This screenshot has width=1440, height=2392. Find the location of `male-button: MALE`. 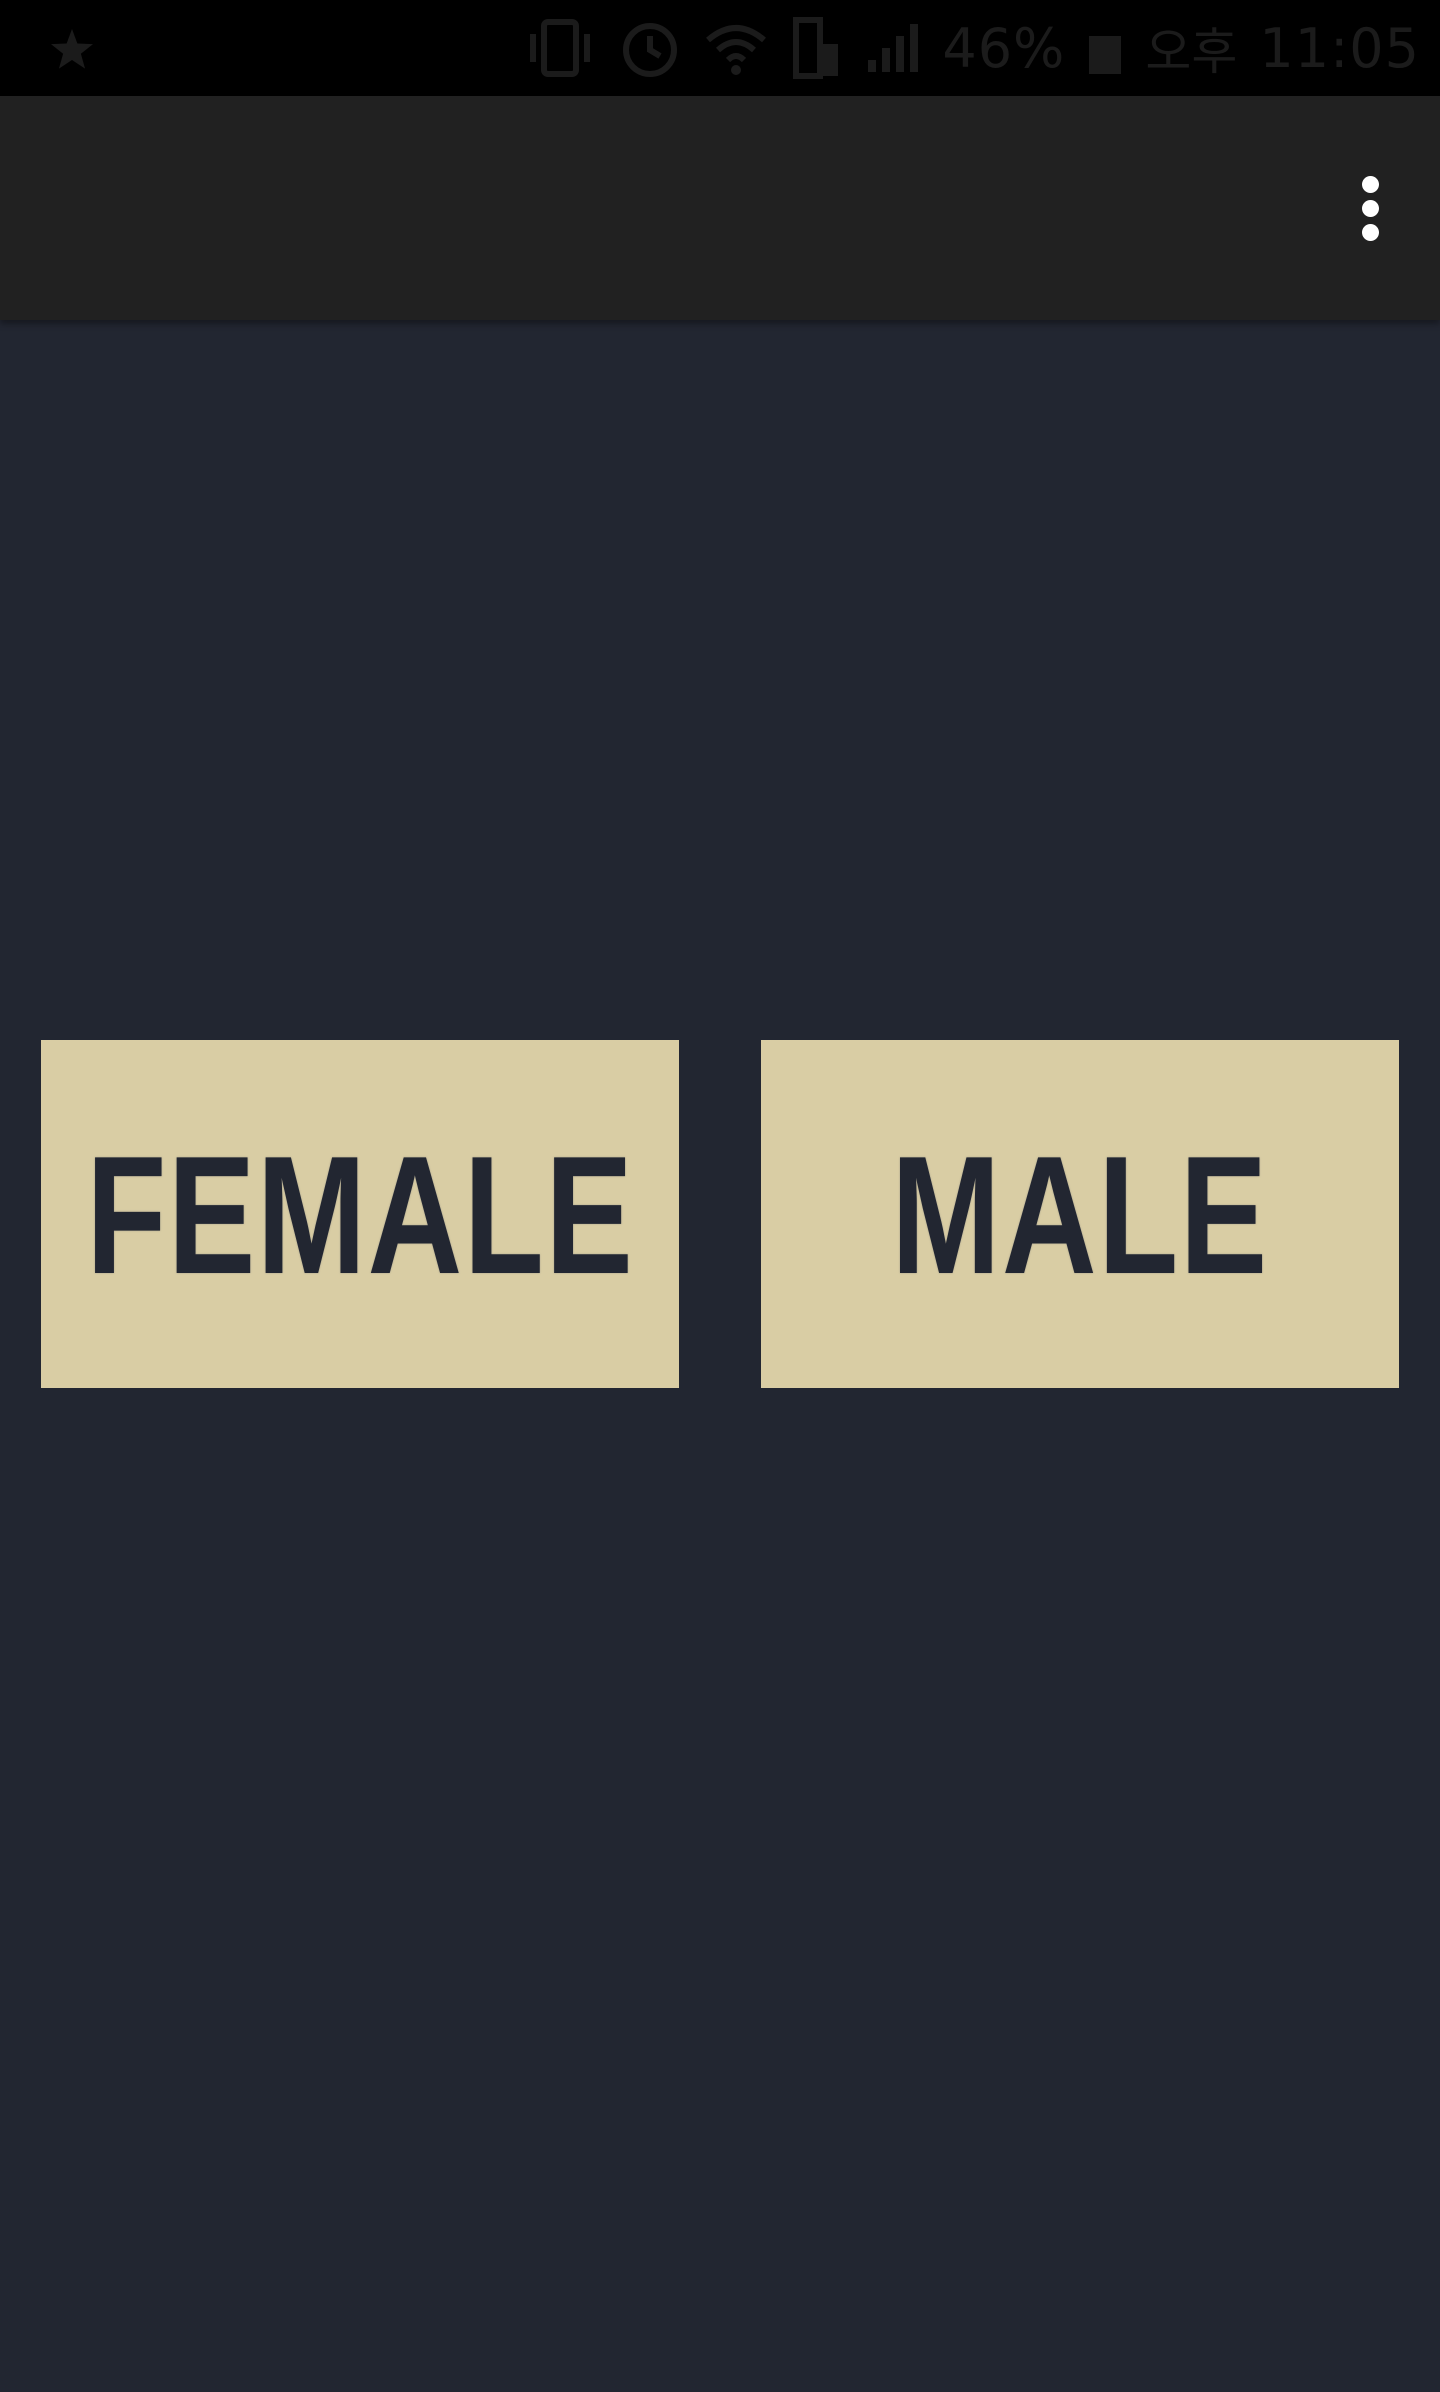

male-button: MALE is located at coordinates (1080, 1214).